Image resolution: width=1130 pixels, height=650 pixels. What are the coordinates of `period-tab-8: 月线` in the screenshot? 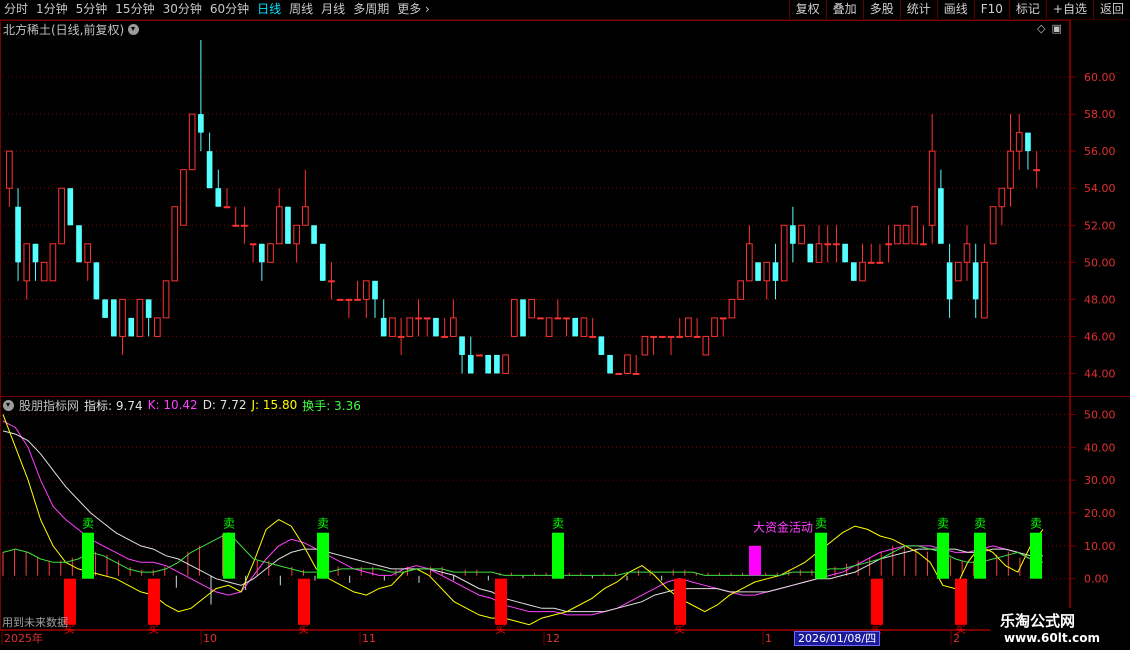 It's located at (333, 9).